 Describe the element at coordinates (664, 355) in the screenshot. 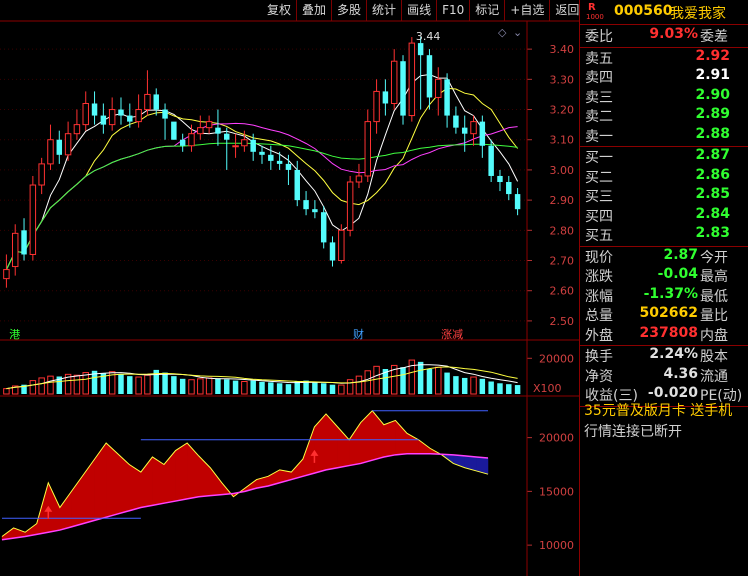

I see `finance-row-0: 换手 2.24% 股本` at that location.